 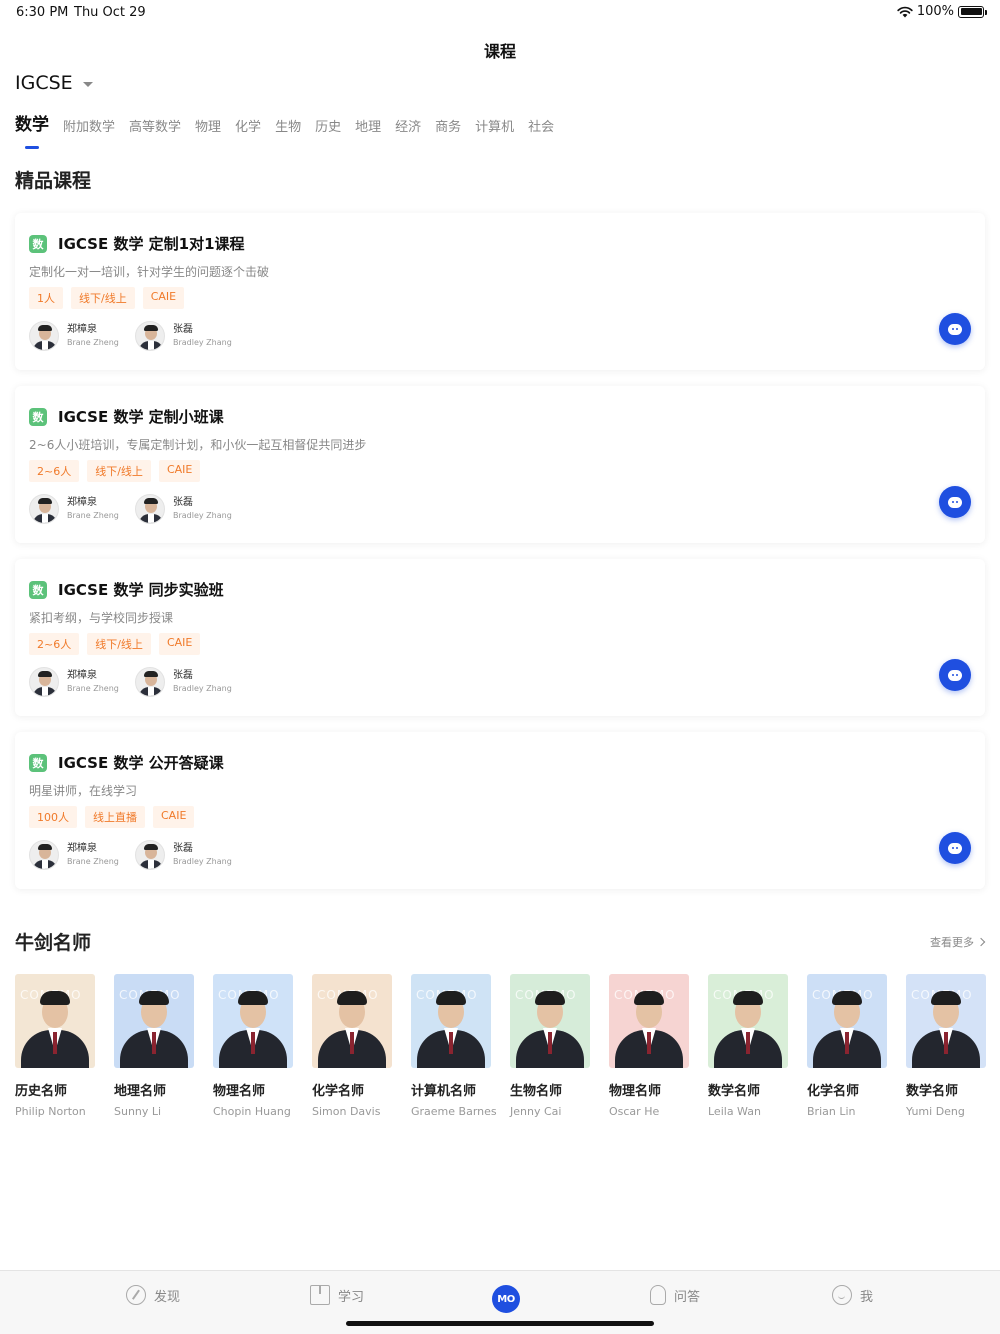 I want to click on teacher-name: Brian Lin, so click(x=831, y=1111).